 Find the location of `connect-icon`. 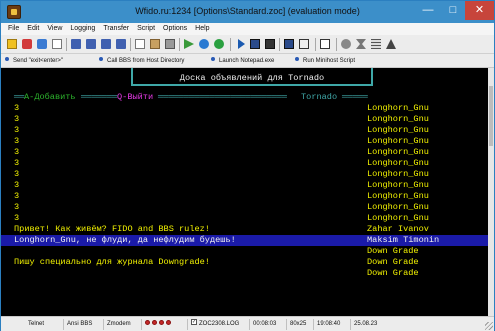

connect-icon is located at coordinates (27, 44).